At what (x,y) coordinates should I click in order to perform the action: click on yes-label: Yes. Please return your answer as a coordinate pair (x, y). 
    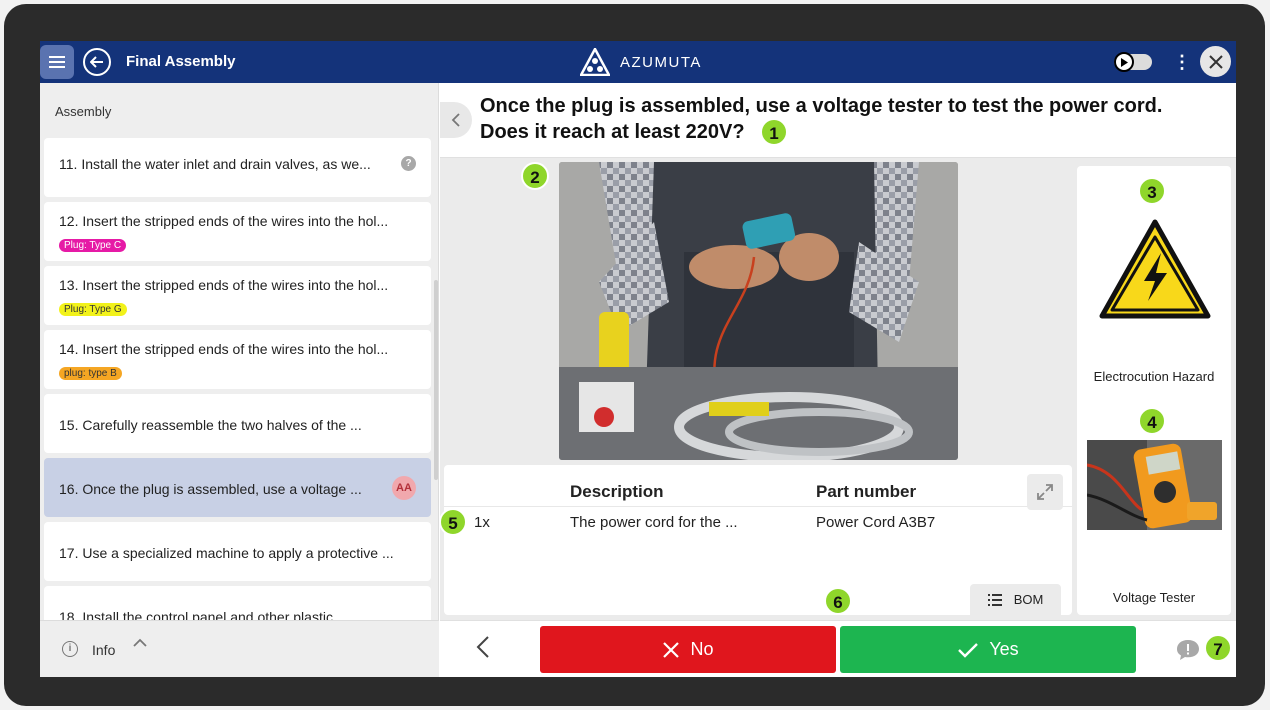
    Looking at the image, I should click on (1004, 649).